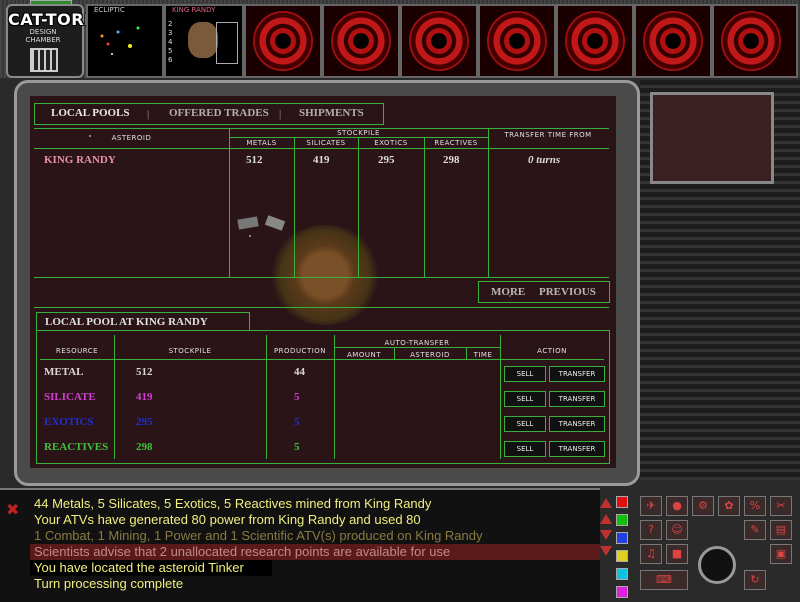  I want to click on cell-metals: 512, so click(254, 160).